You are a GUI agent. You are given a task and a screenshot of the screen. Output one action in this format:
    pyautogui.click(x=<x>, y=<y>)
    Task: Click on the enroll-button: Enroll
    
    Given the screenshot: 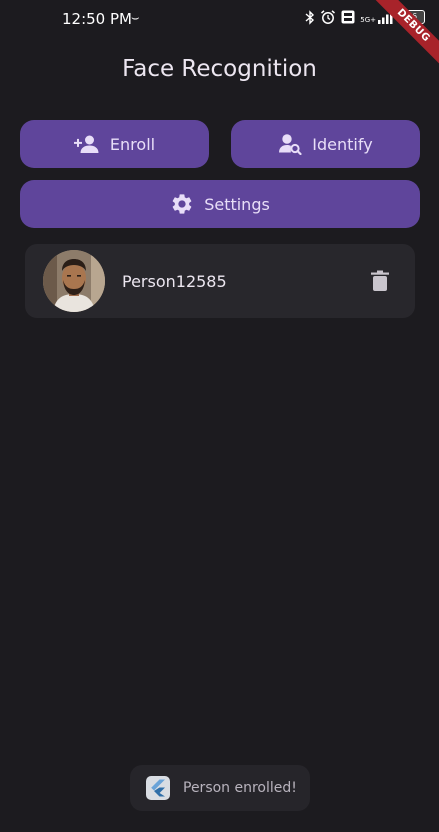 What is the action you would take?
    pyautogui.click(x=114, y=144)
    